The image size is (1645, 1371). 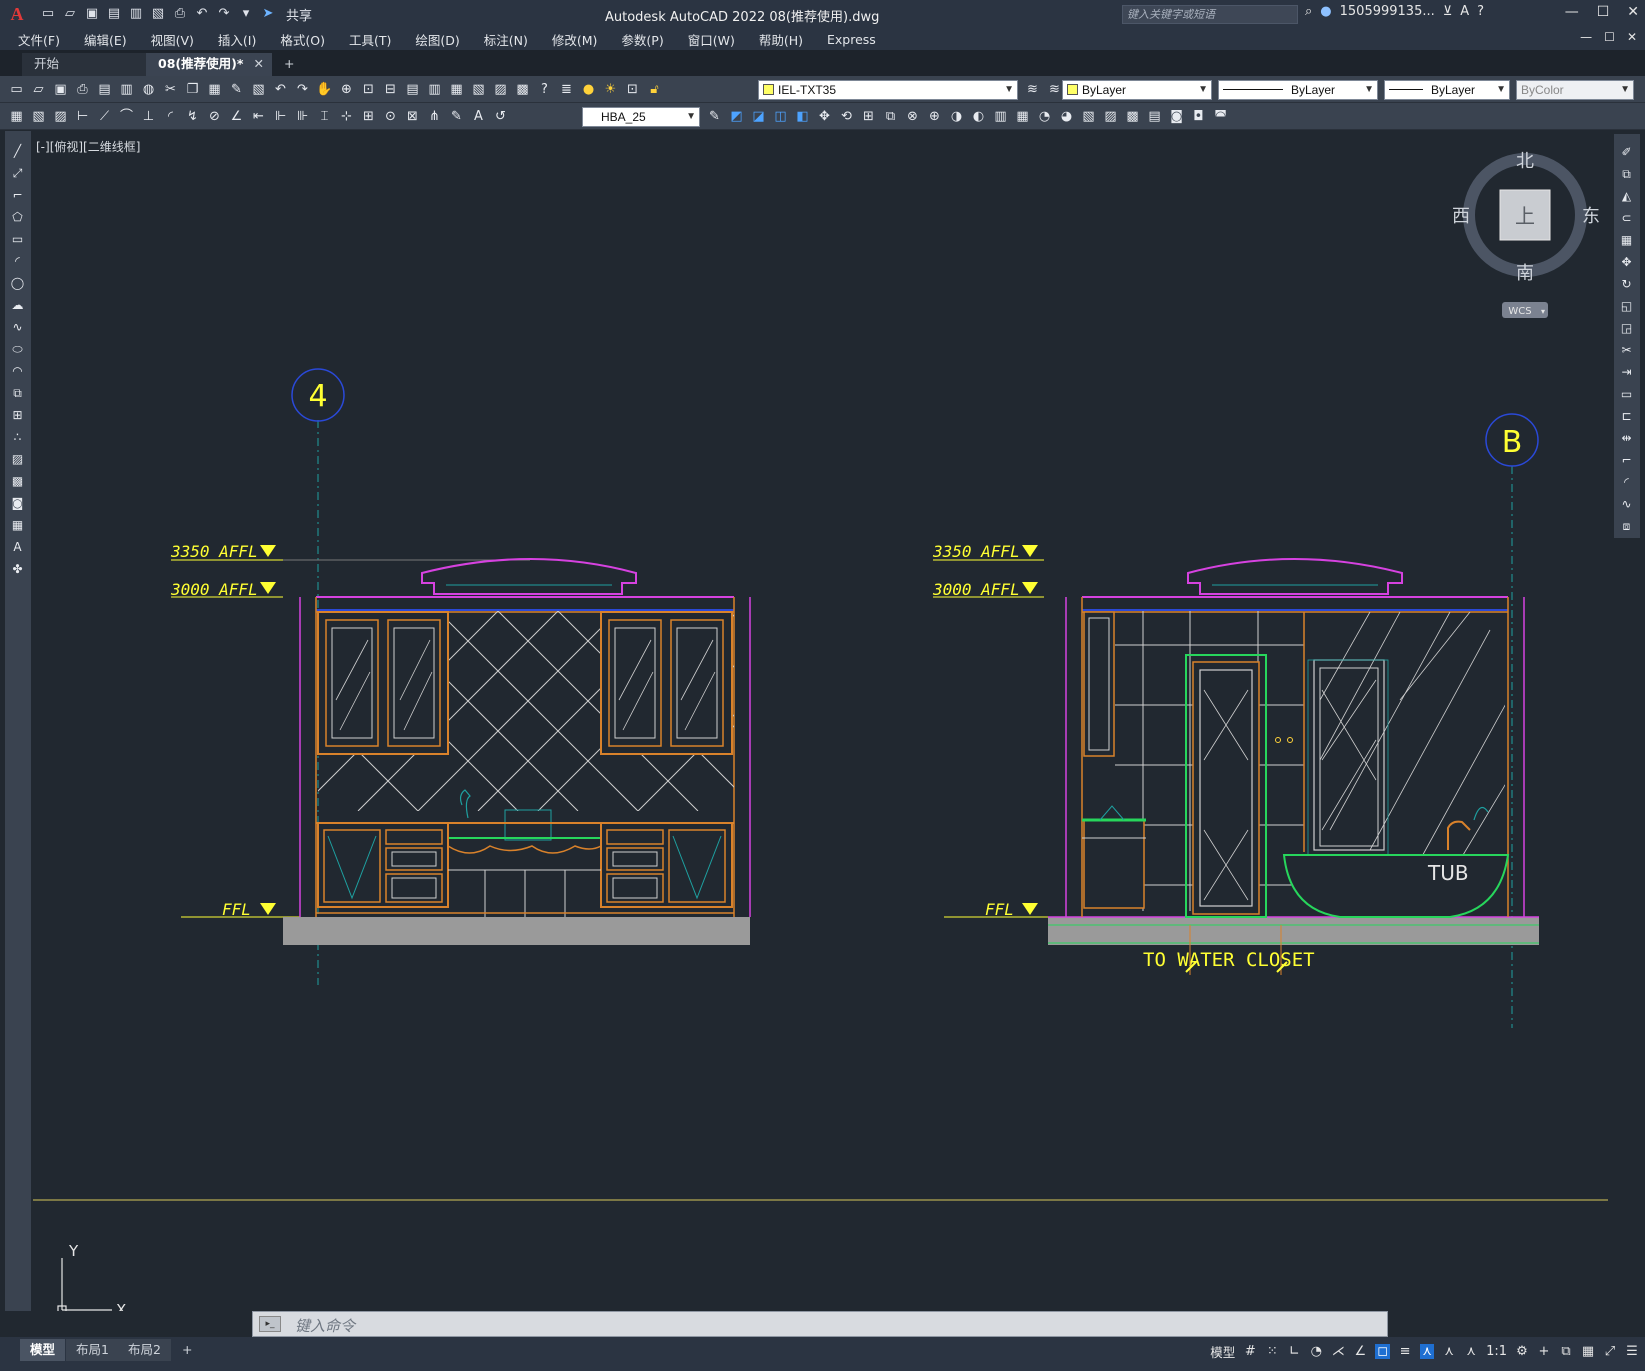 What do you see at coordinates (258, 116) in the screenshot?
I see `quick-dim-icon: ⇤` at bounding box center [258, 116].